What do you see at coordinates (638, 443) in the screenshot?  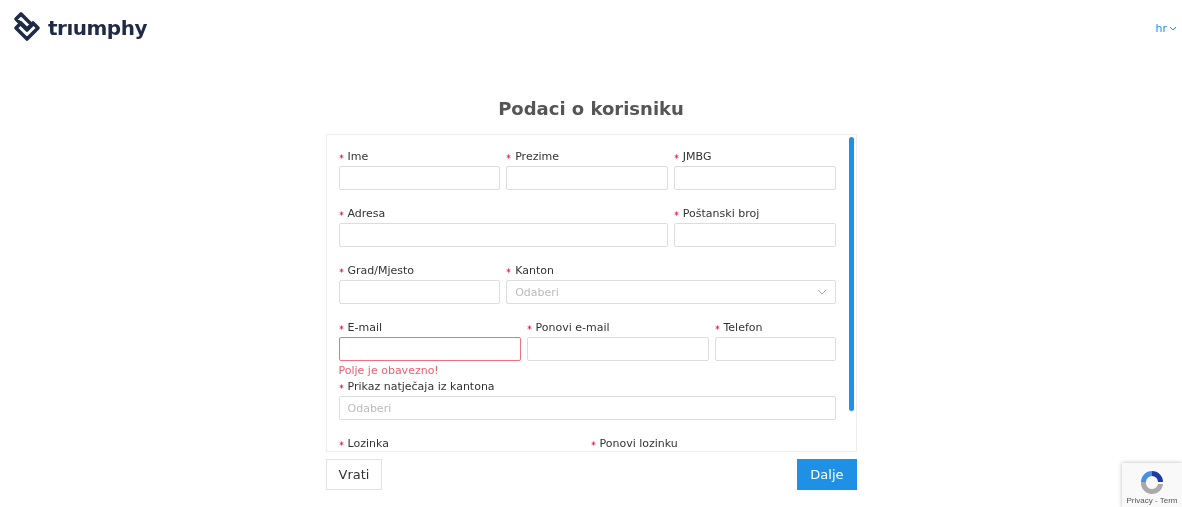 I see `field-label: Ponovi lozinku` at bounding box center [638, 443].